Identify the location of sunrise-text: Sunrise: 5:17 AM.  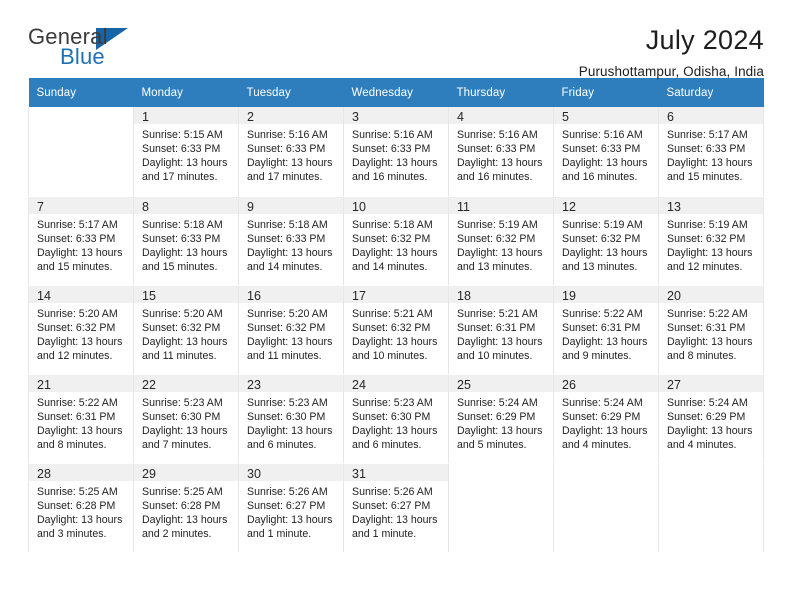
(707, 135).